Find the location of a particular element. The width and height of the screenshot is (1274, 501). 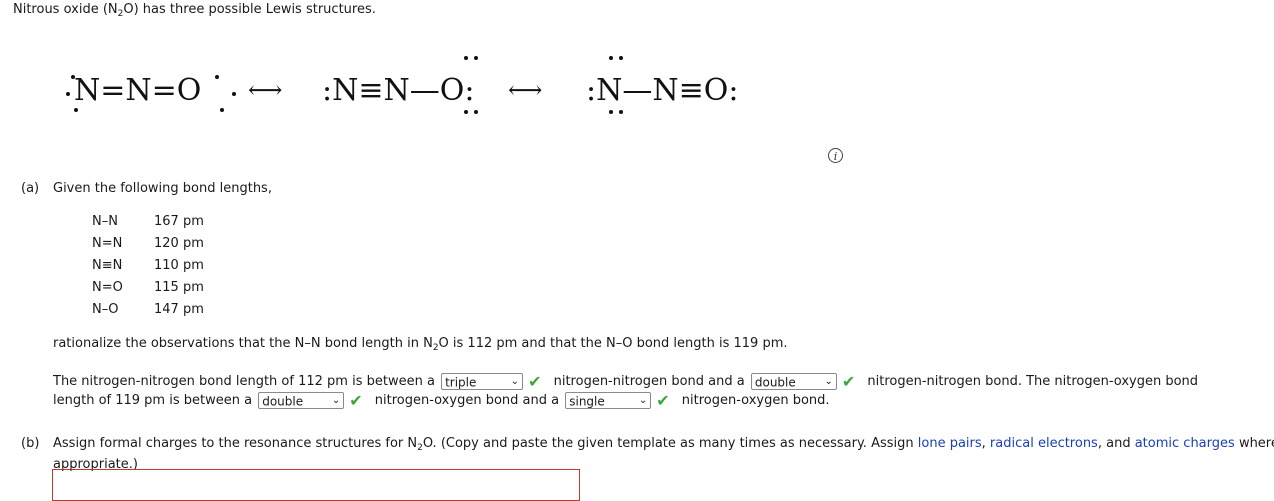

bond-name: N=N is located at coordinates (107, 243).